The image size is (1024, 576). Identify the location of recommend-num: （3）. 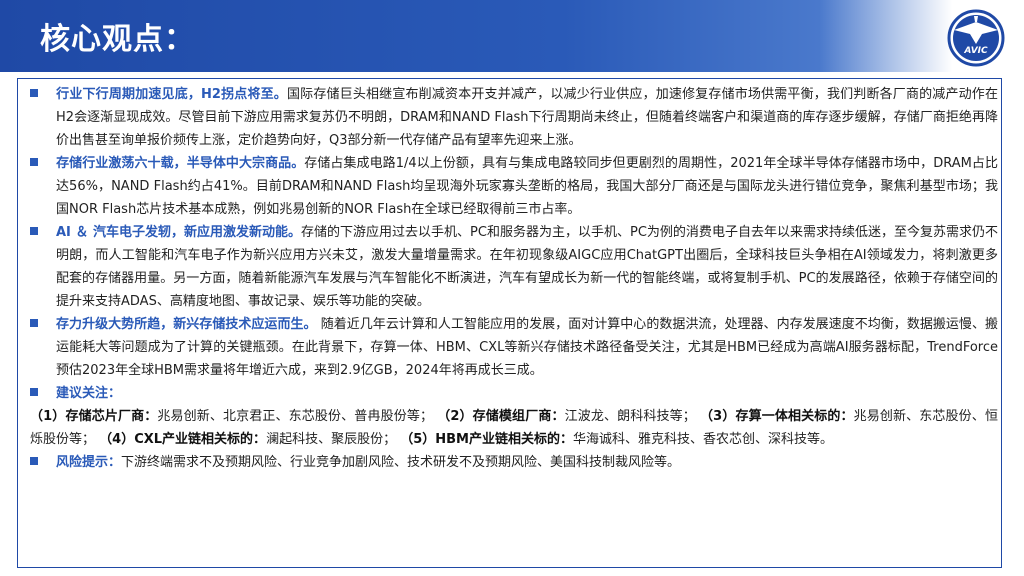
(718, 416).